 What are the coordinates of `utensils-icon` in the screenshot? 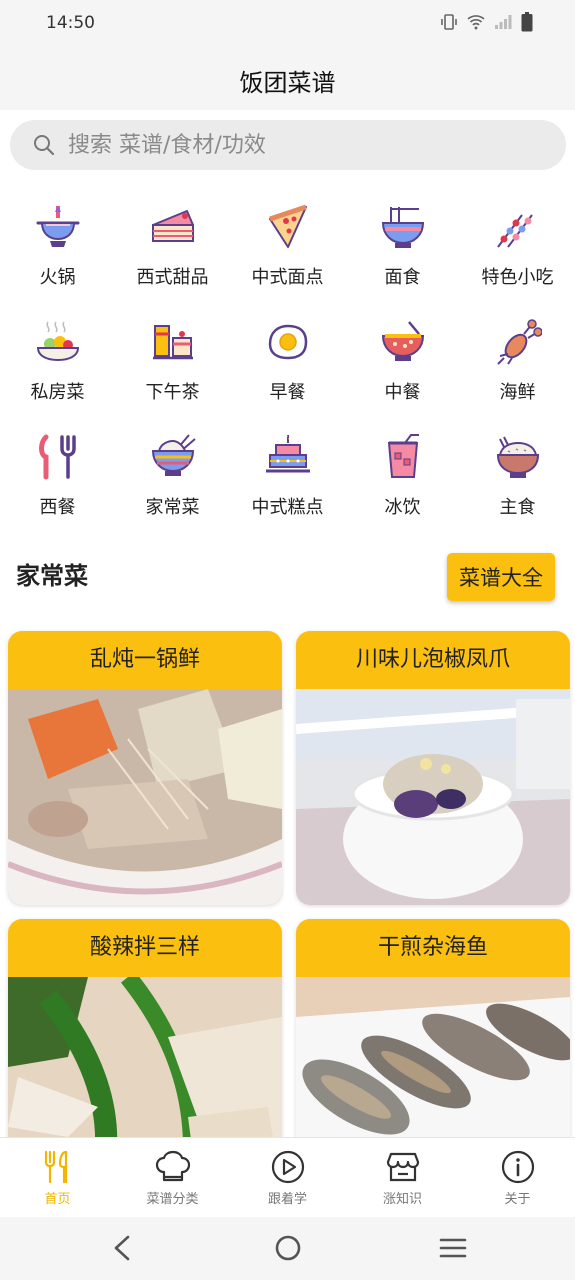 It's located at (55, 1167).